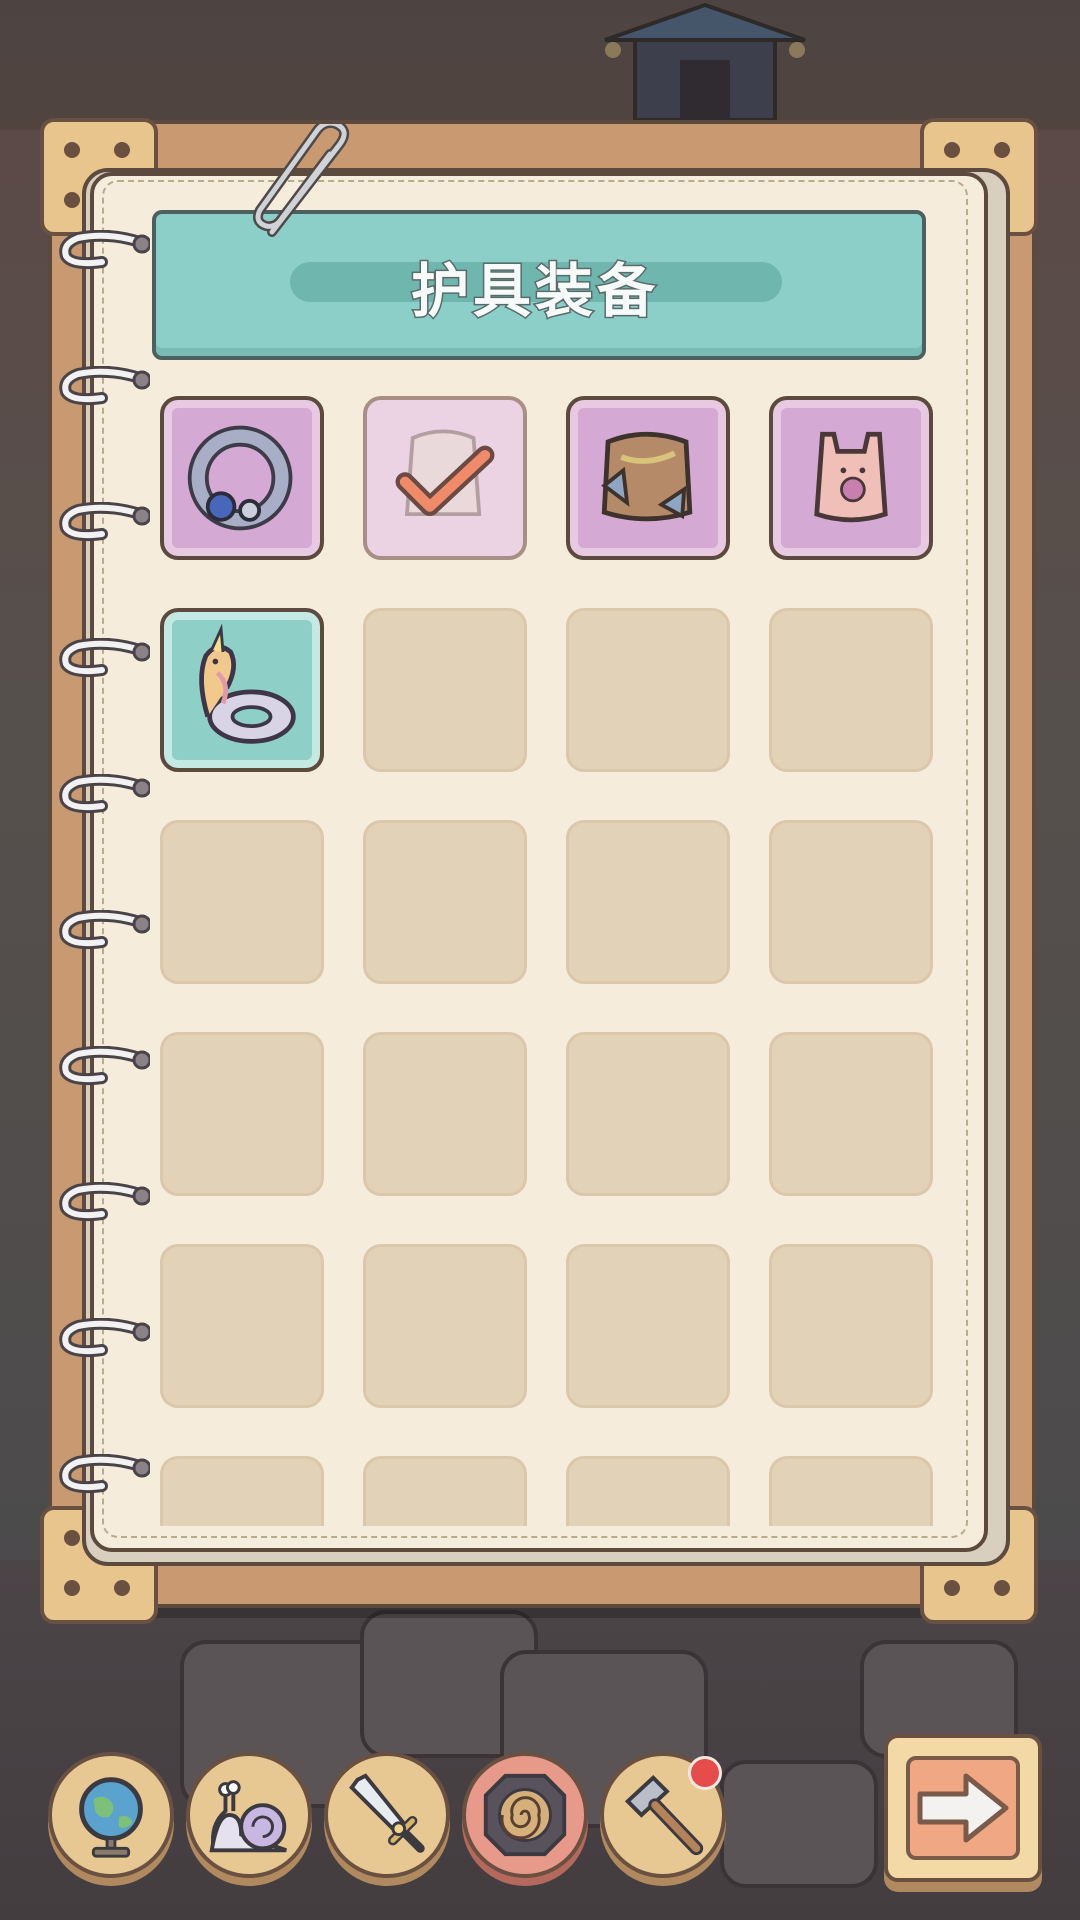 This screenshot has height=1920, width=1080. I want to click on nav-snail-button, so click(249, 1815).